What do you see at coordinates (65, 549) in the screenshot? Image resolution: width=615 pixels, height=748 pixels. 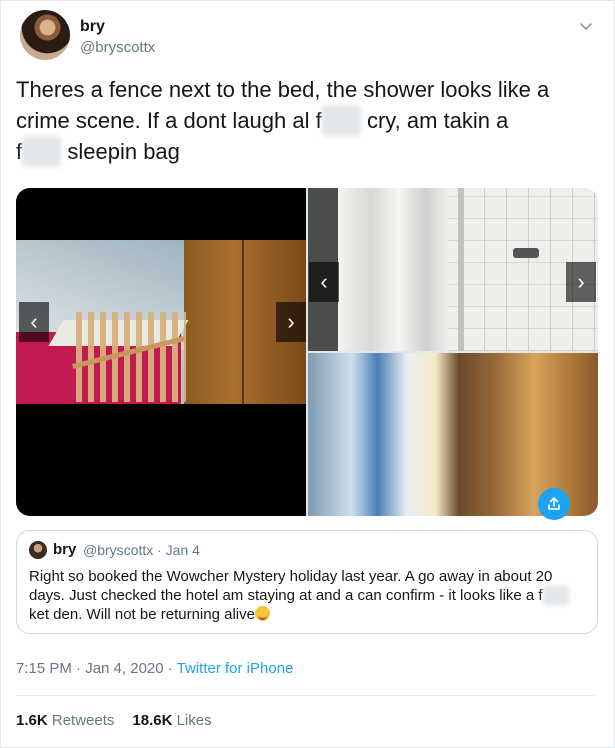 I see `quoted-display-name: bry` at bounding box center [65, 549].